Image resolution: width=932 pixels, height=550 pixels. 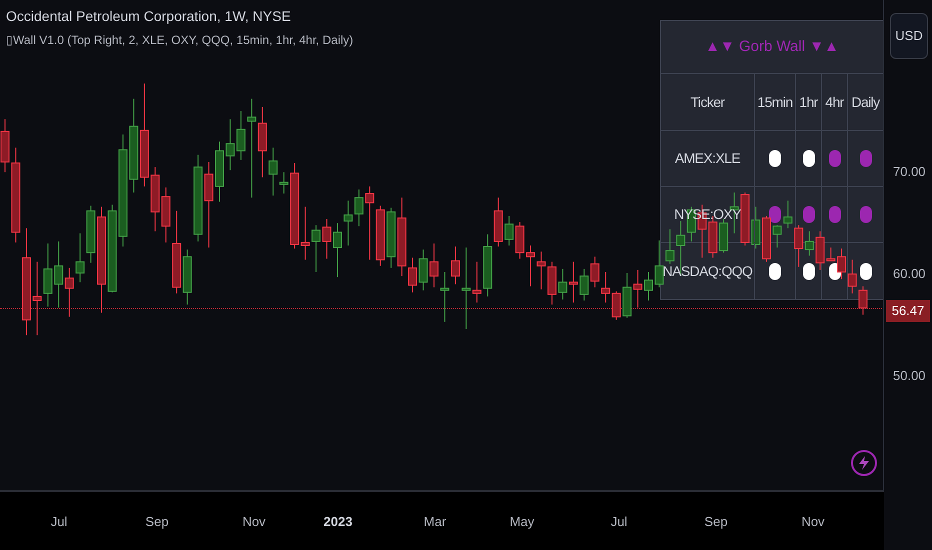 I want to click on column-header: 1hr, so click(x=809, y=102).